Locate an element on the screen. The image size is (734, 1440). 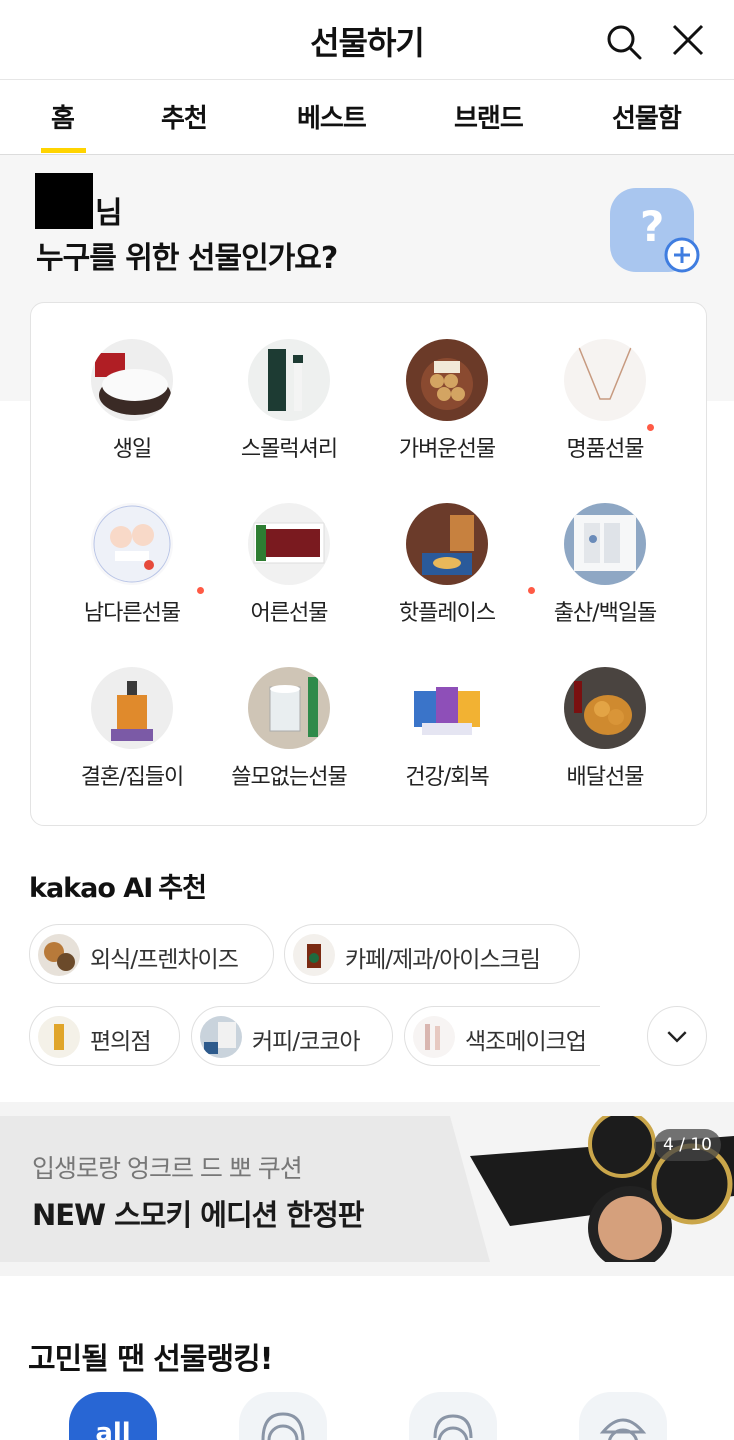
category-birth-100days: 출산/백일돌 is located at coordinates (605, 578).